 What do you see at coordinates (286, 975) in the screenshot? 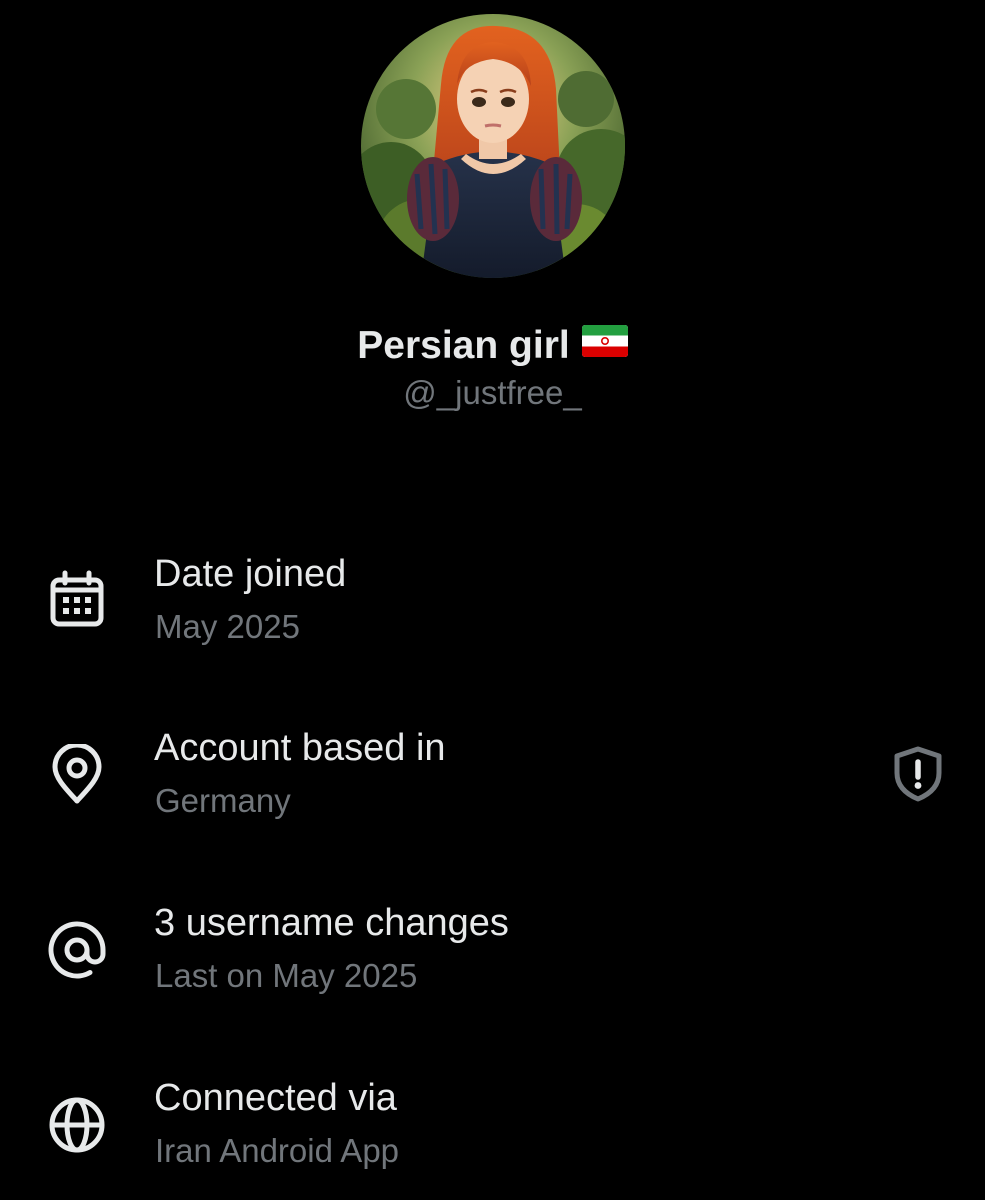
I see `username-changes-value: Last on May 2025` at bounding box center [286, 975].